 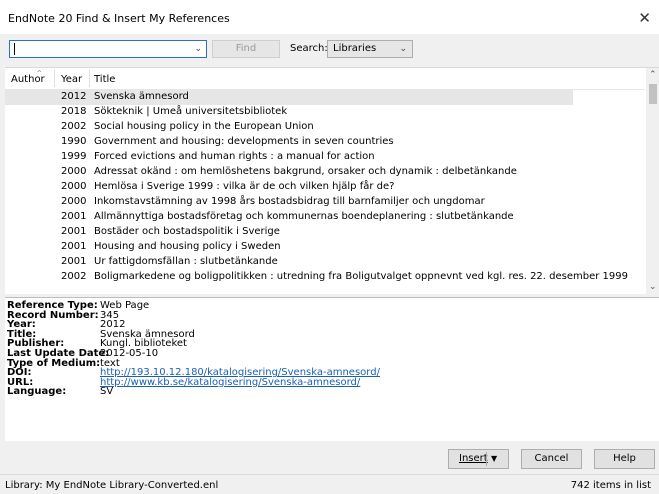 I want to click on detail-label: Language:, so click(x=37, y=392).